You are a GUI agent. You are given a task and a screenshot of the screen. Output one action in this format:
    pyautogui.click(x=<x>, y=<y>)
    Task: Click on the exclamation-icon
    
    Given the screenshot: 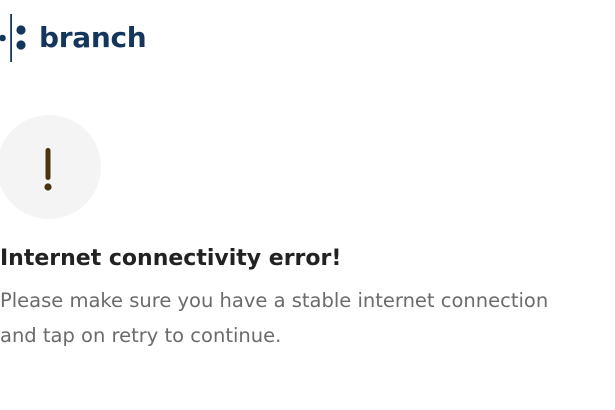 What is the action you would take?
    pyautogui.click(x=48, y=169)
    